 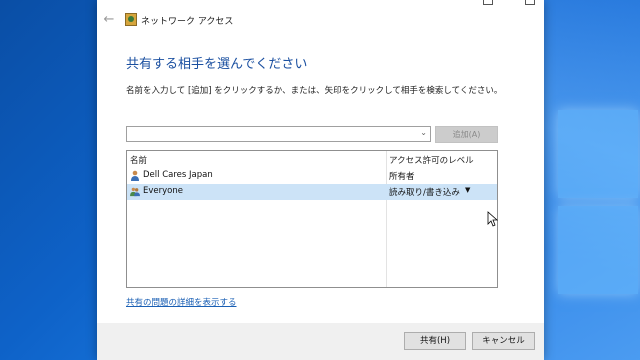 I want to click on user-name-combobox: ⌄, so click(x=278, y=134).